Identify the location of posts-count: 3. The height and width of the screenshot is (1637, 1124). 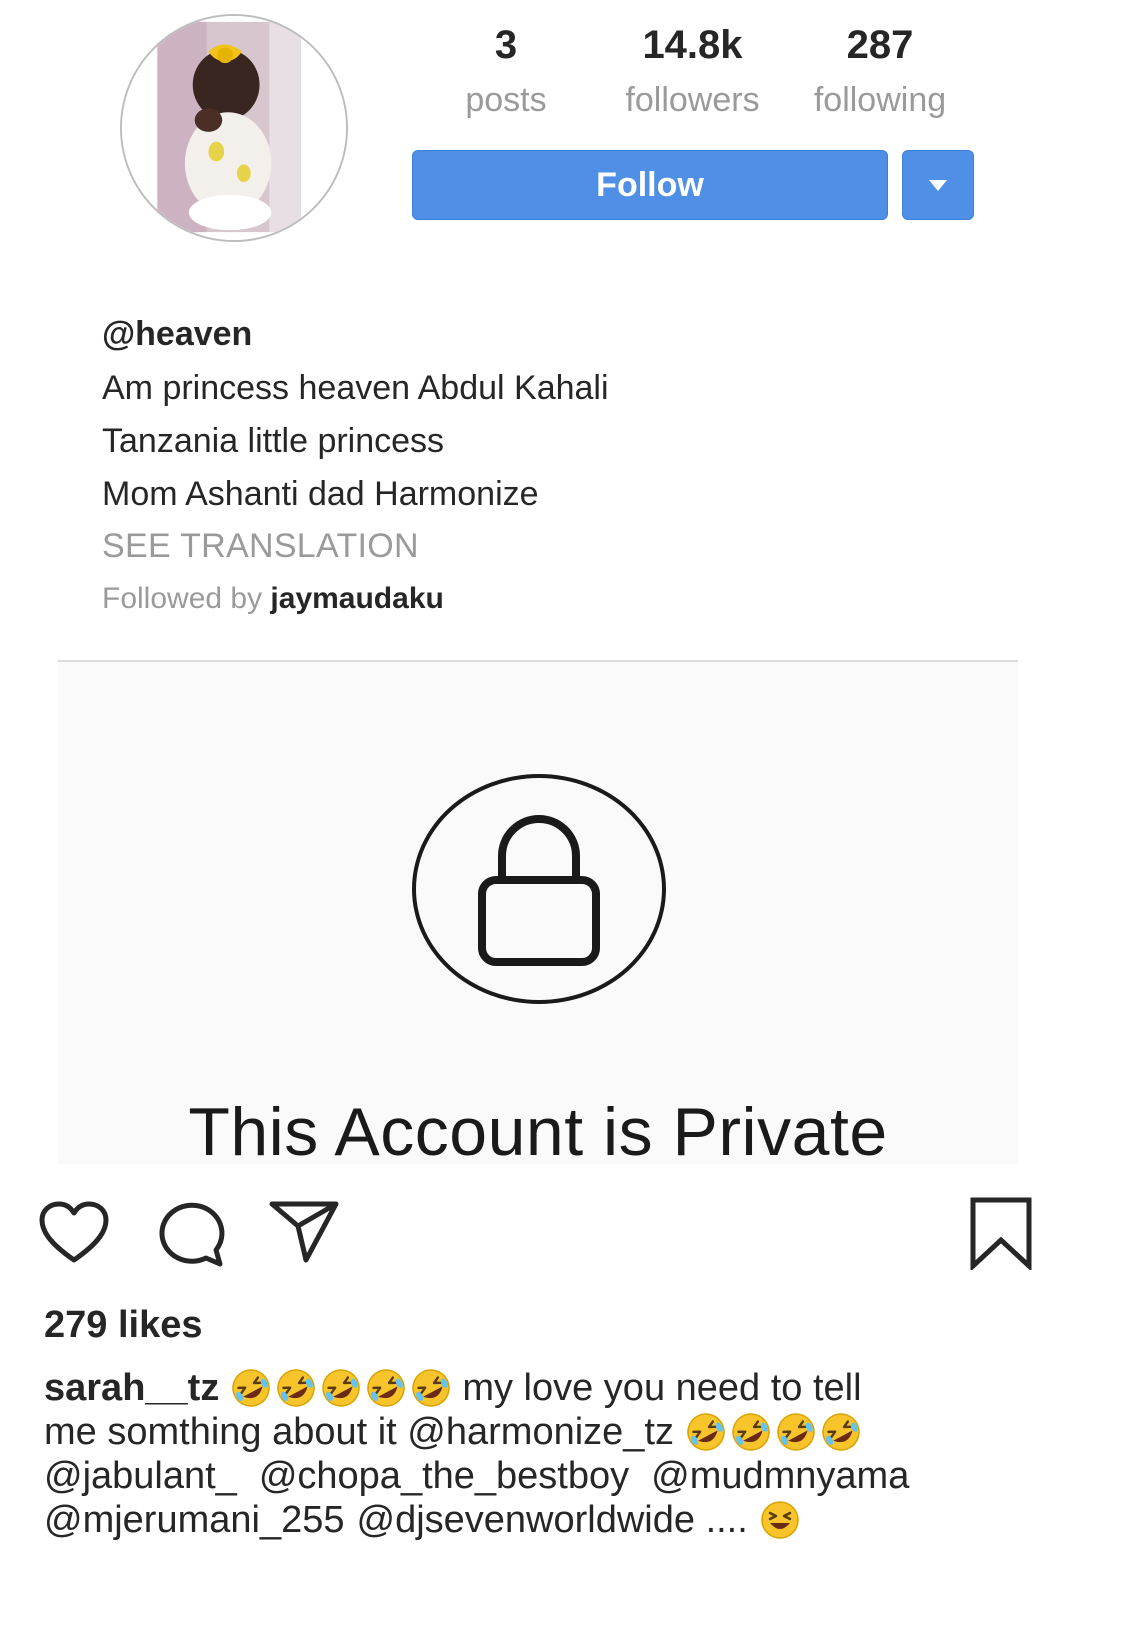
(506, 45).